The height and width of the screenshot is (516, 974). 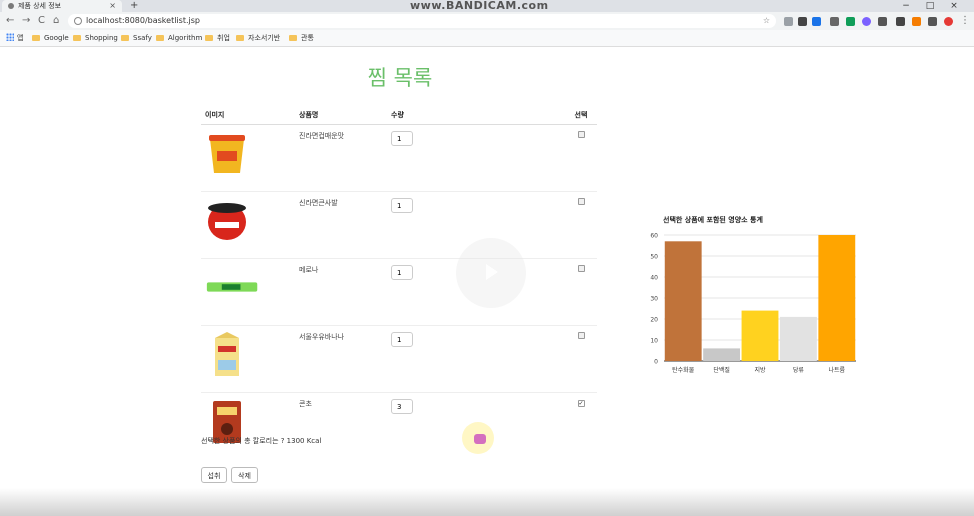 What do you see at coordinates (227, 357) in the screenshot?
I see `product-shape` at bounding box center [227, 357].